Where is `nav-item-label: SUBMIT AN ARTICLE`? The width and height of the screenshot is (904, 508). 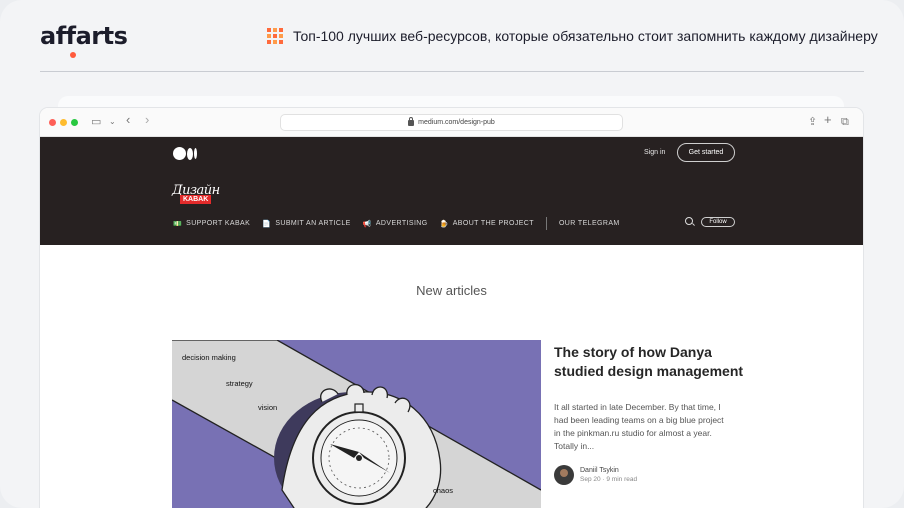 nav-item-label: SUBMIT AN ARTICLE is located at coordinates (313, 223).